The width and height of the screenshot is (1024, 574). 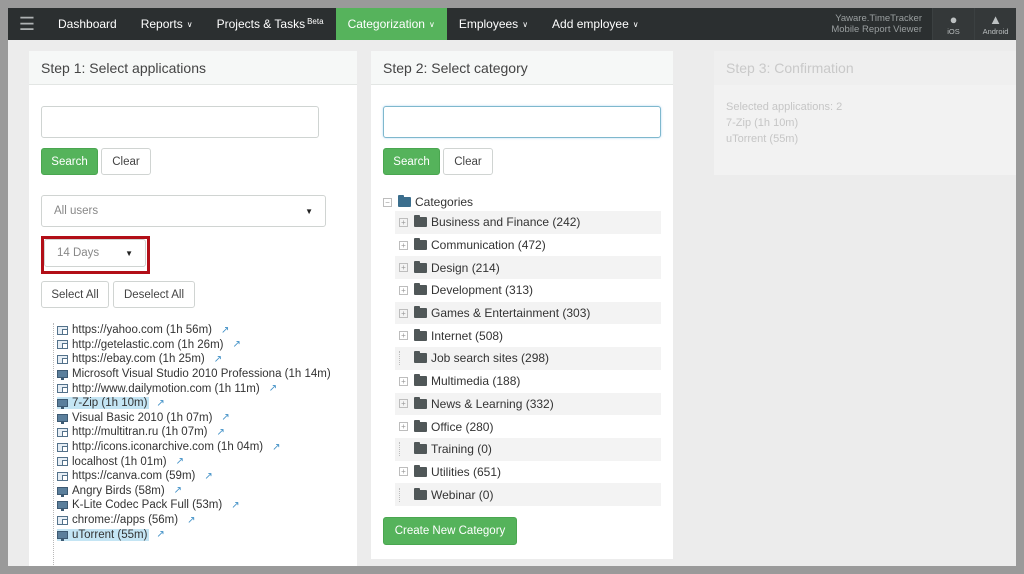 I want to click on application-name: http://getelastic.com (1h 26m), so click(x=148, y=344).